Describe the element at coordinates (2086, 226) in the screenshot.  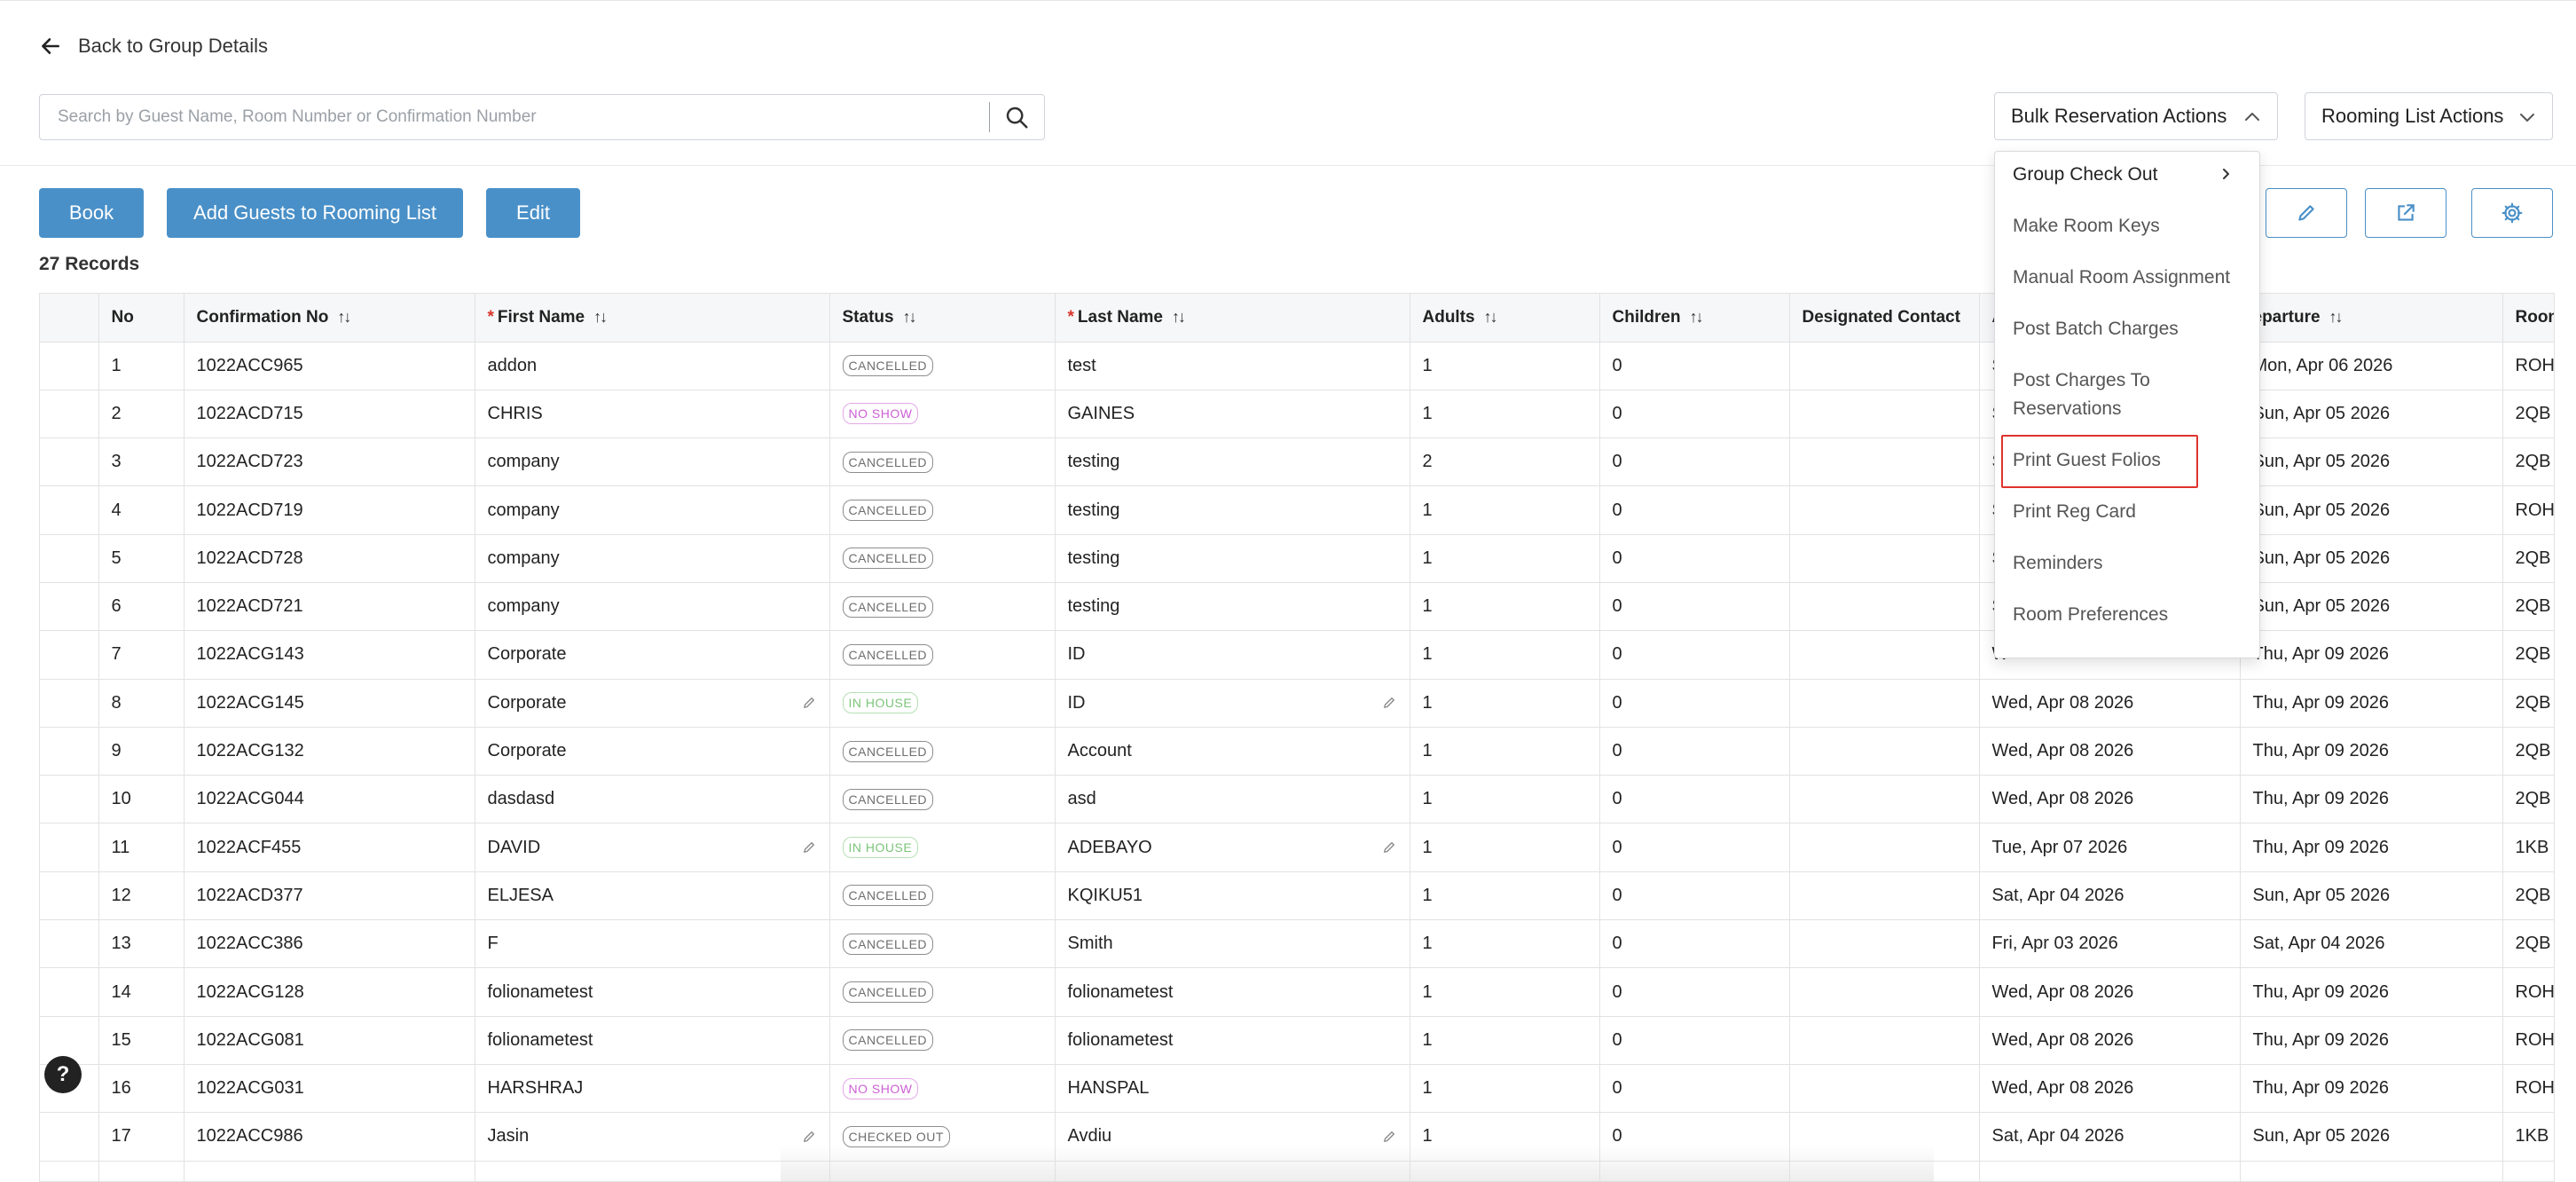
I see `menu-item-make-room-keys: Make Room Keys` at that location.